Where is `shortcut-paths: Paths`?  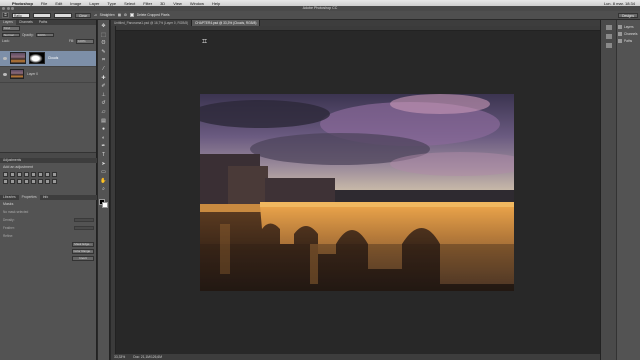 shortcut-paths: Paths is located at coordinates (627, 41).